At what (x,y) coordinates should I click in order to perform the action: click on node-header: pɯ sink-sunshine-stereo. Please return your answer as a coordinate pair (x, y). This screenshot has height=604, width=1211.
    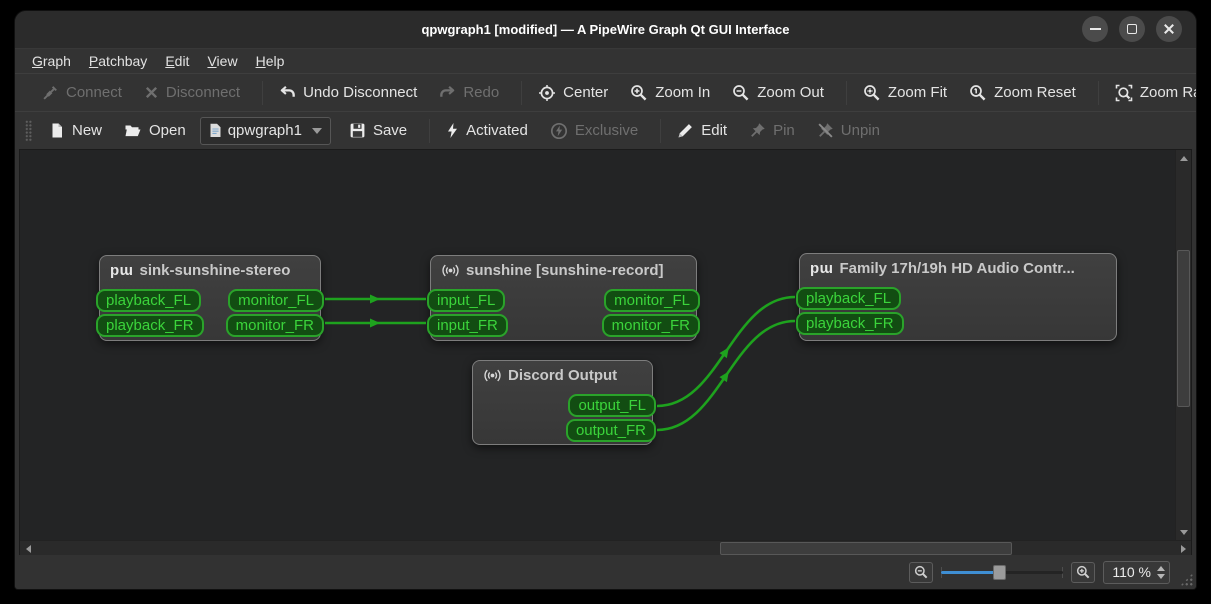
    Looking at the image, I should click on (210, 269).